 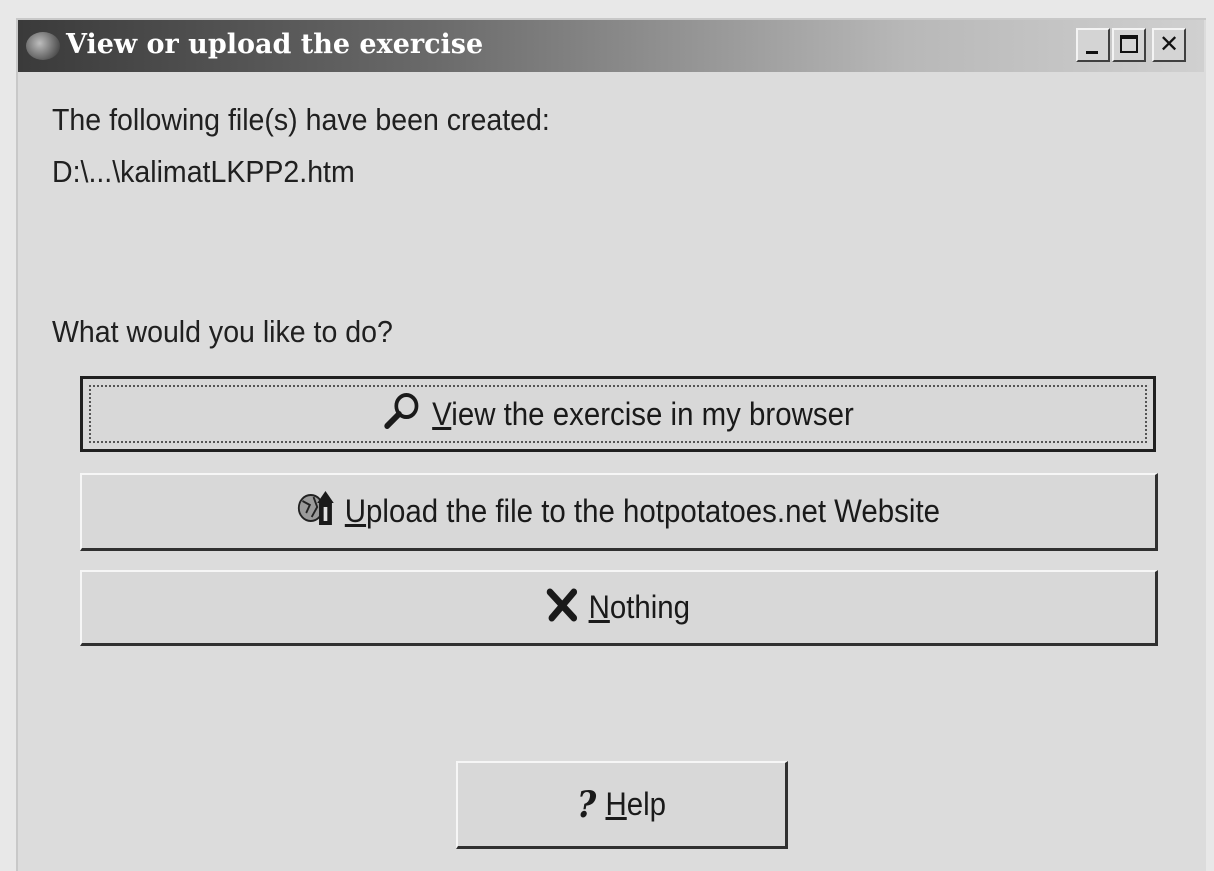 What do you see at coordinates (1093, 45) in the screenshot?
I see `minimize-button` at bounding box center [1093, 45].